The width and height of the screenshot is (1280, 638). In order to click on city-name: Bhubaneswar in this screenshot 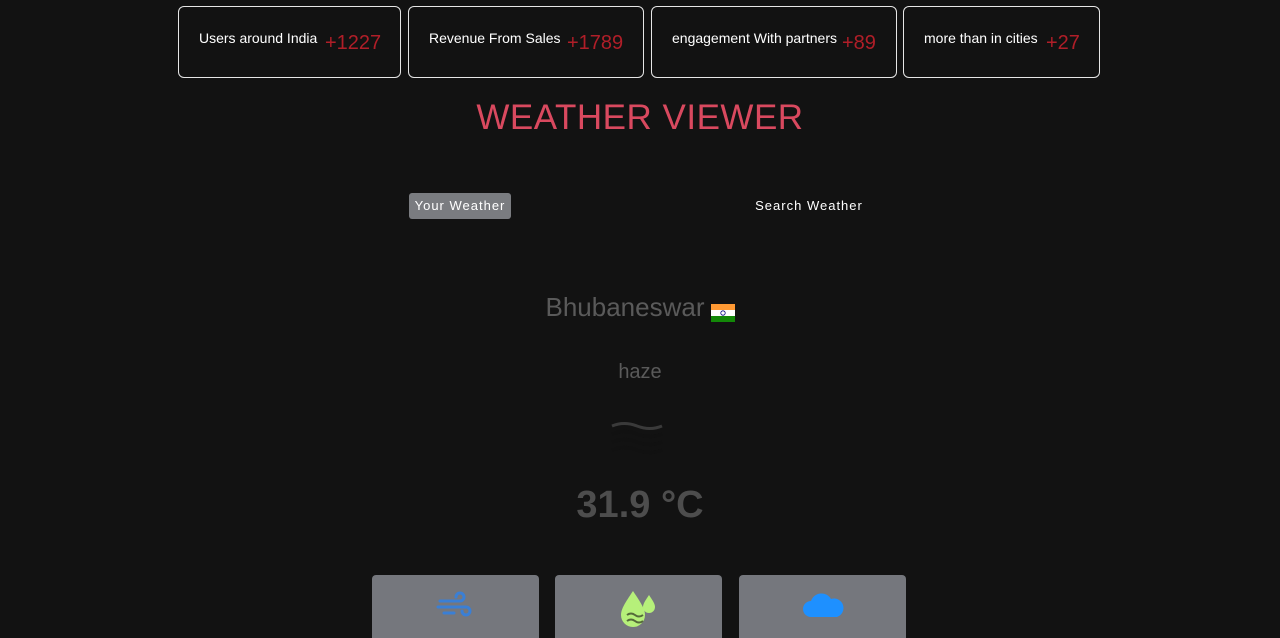, I will do `click(625, 307)`.